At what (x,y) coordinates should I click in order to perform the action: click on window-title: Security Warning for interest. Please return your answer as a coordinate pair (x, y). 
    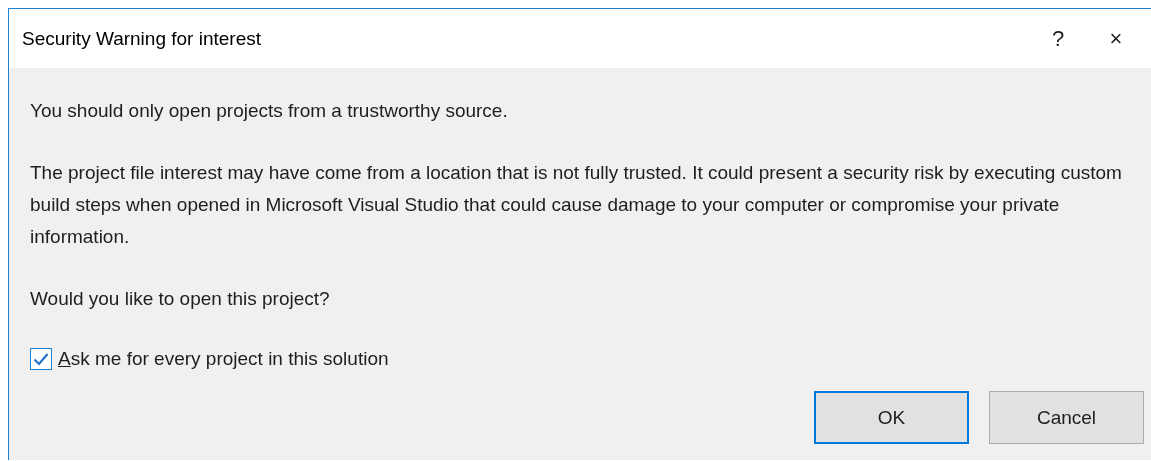
    Looking at the image, I should click on (142, 38).